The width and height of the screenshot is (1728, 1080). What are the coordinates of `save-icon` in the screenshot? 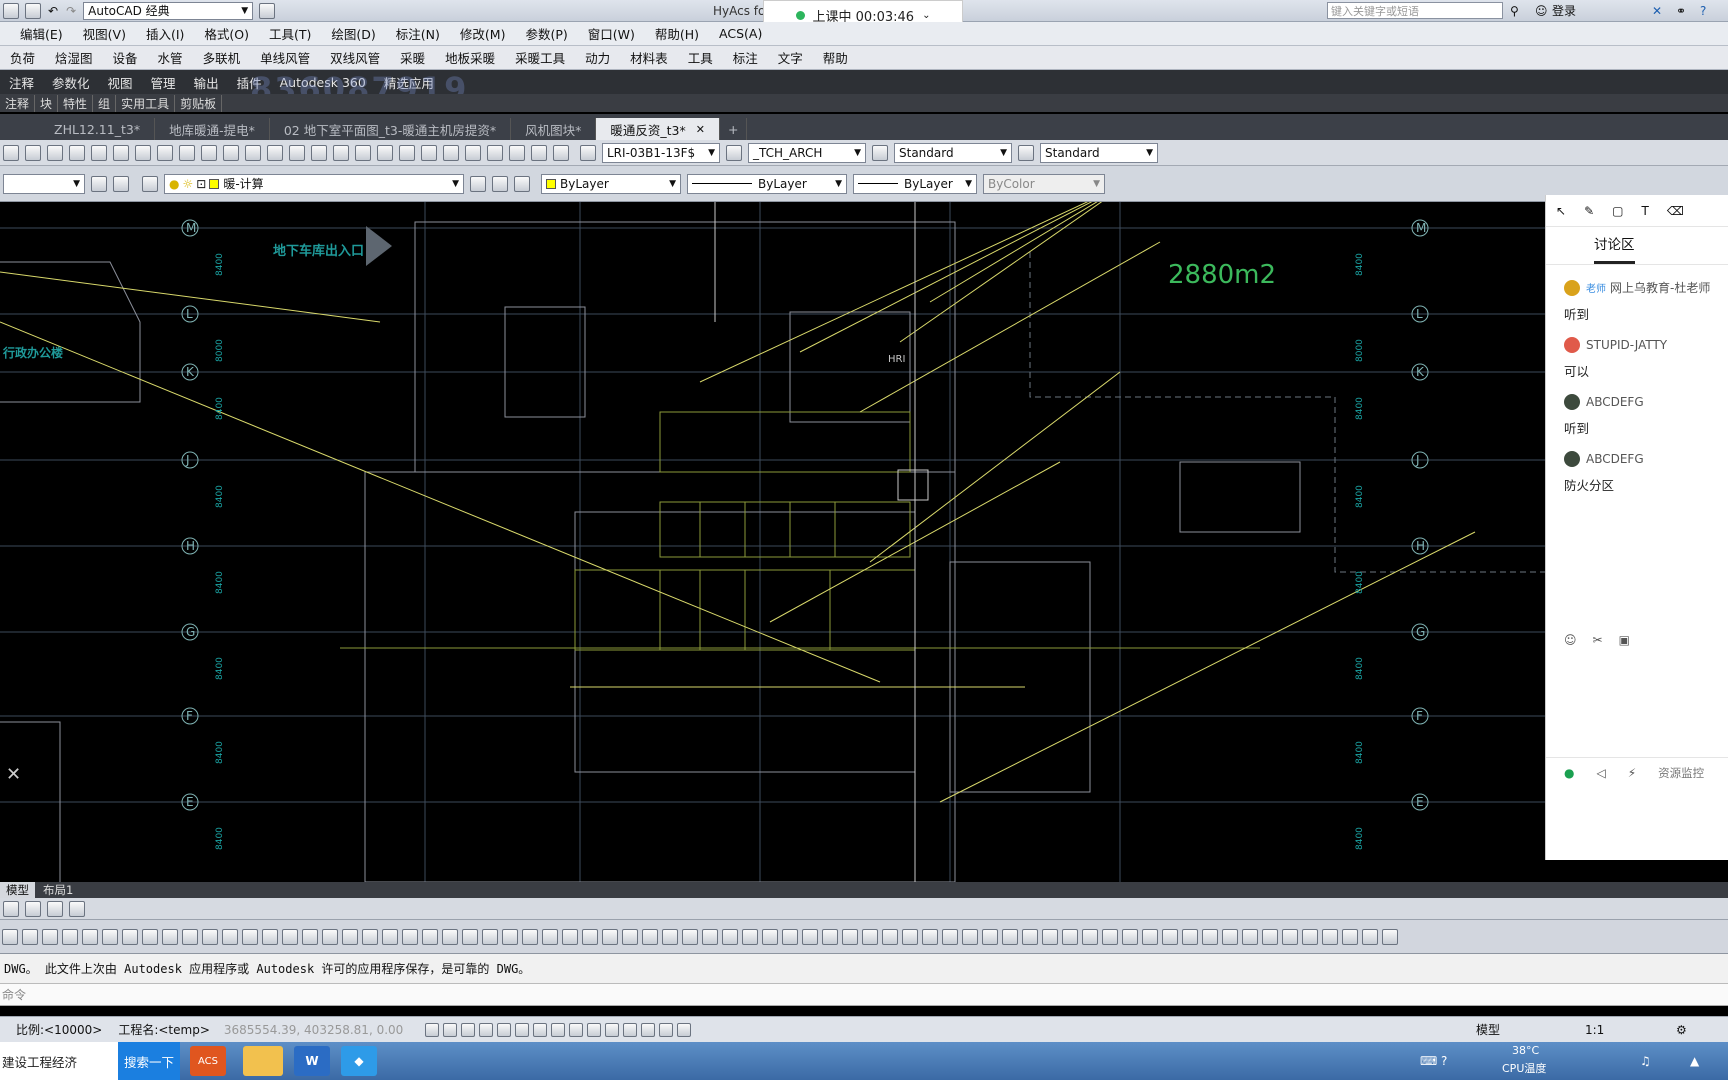 It's located at (11, 10).